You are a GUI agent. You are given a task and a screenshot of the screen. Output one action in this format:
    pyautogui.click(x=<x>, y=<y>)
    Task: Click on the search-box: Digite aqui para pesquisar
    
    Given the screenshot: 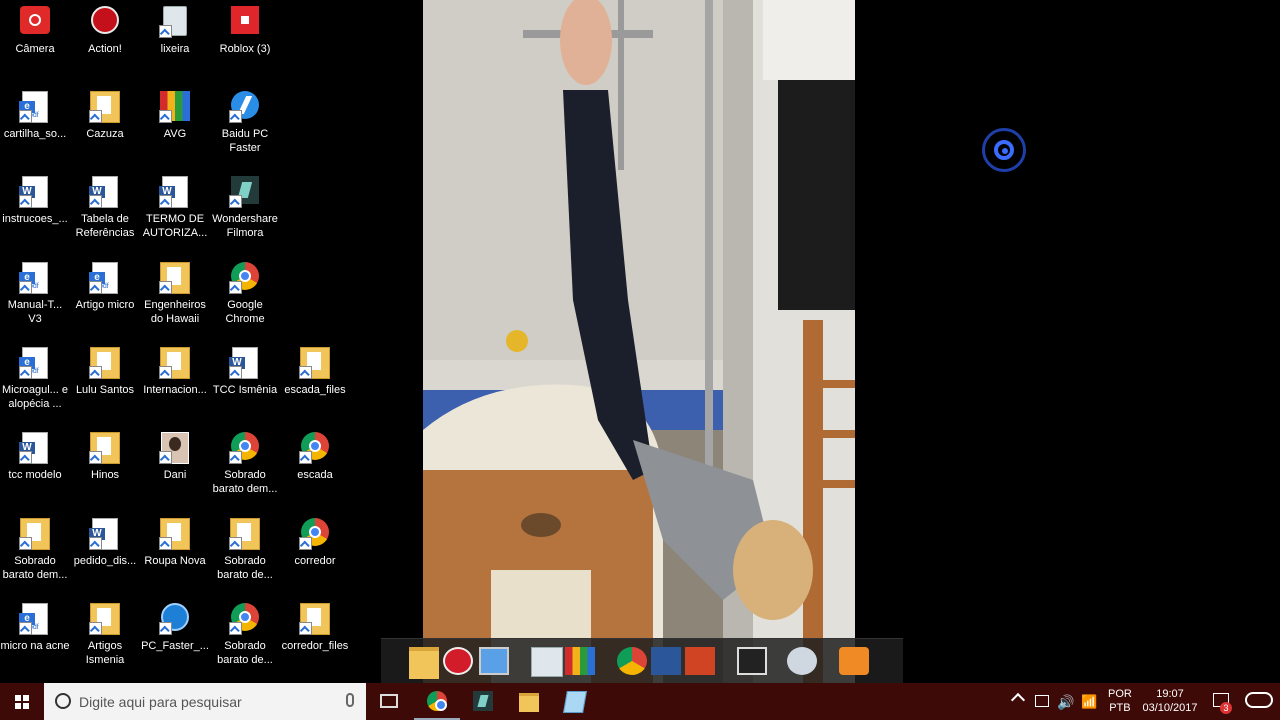 What is the action you would take?
    pyautogui.click(x=205, y=701)
    